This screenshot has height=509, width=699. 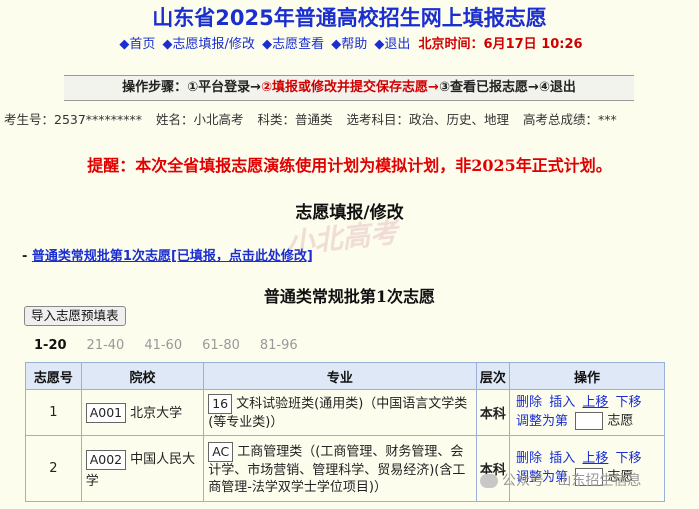 I want to click on nav-fill-edit: 志愿填报/修改, so click(x=214, y=44).